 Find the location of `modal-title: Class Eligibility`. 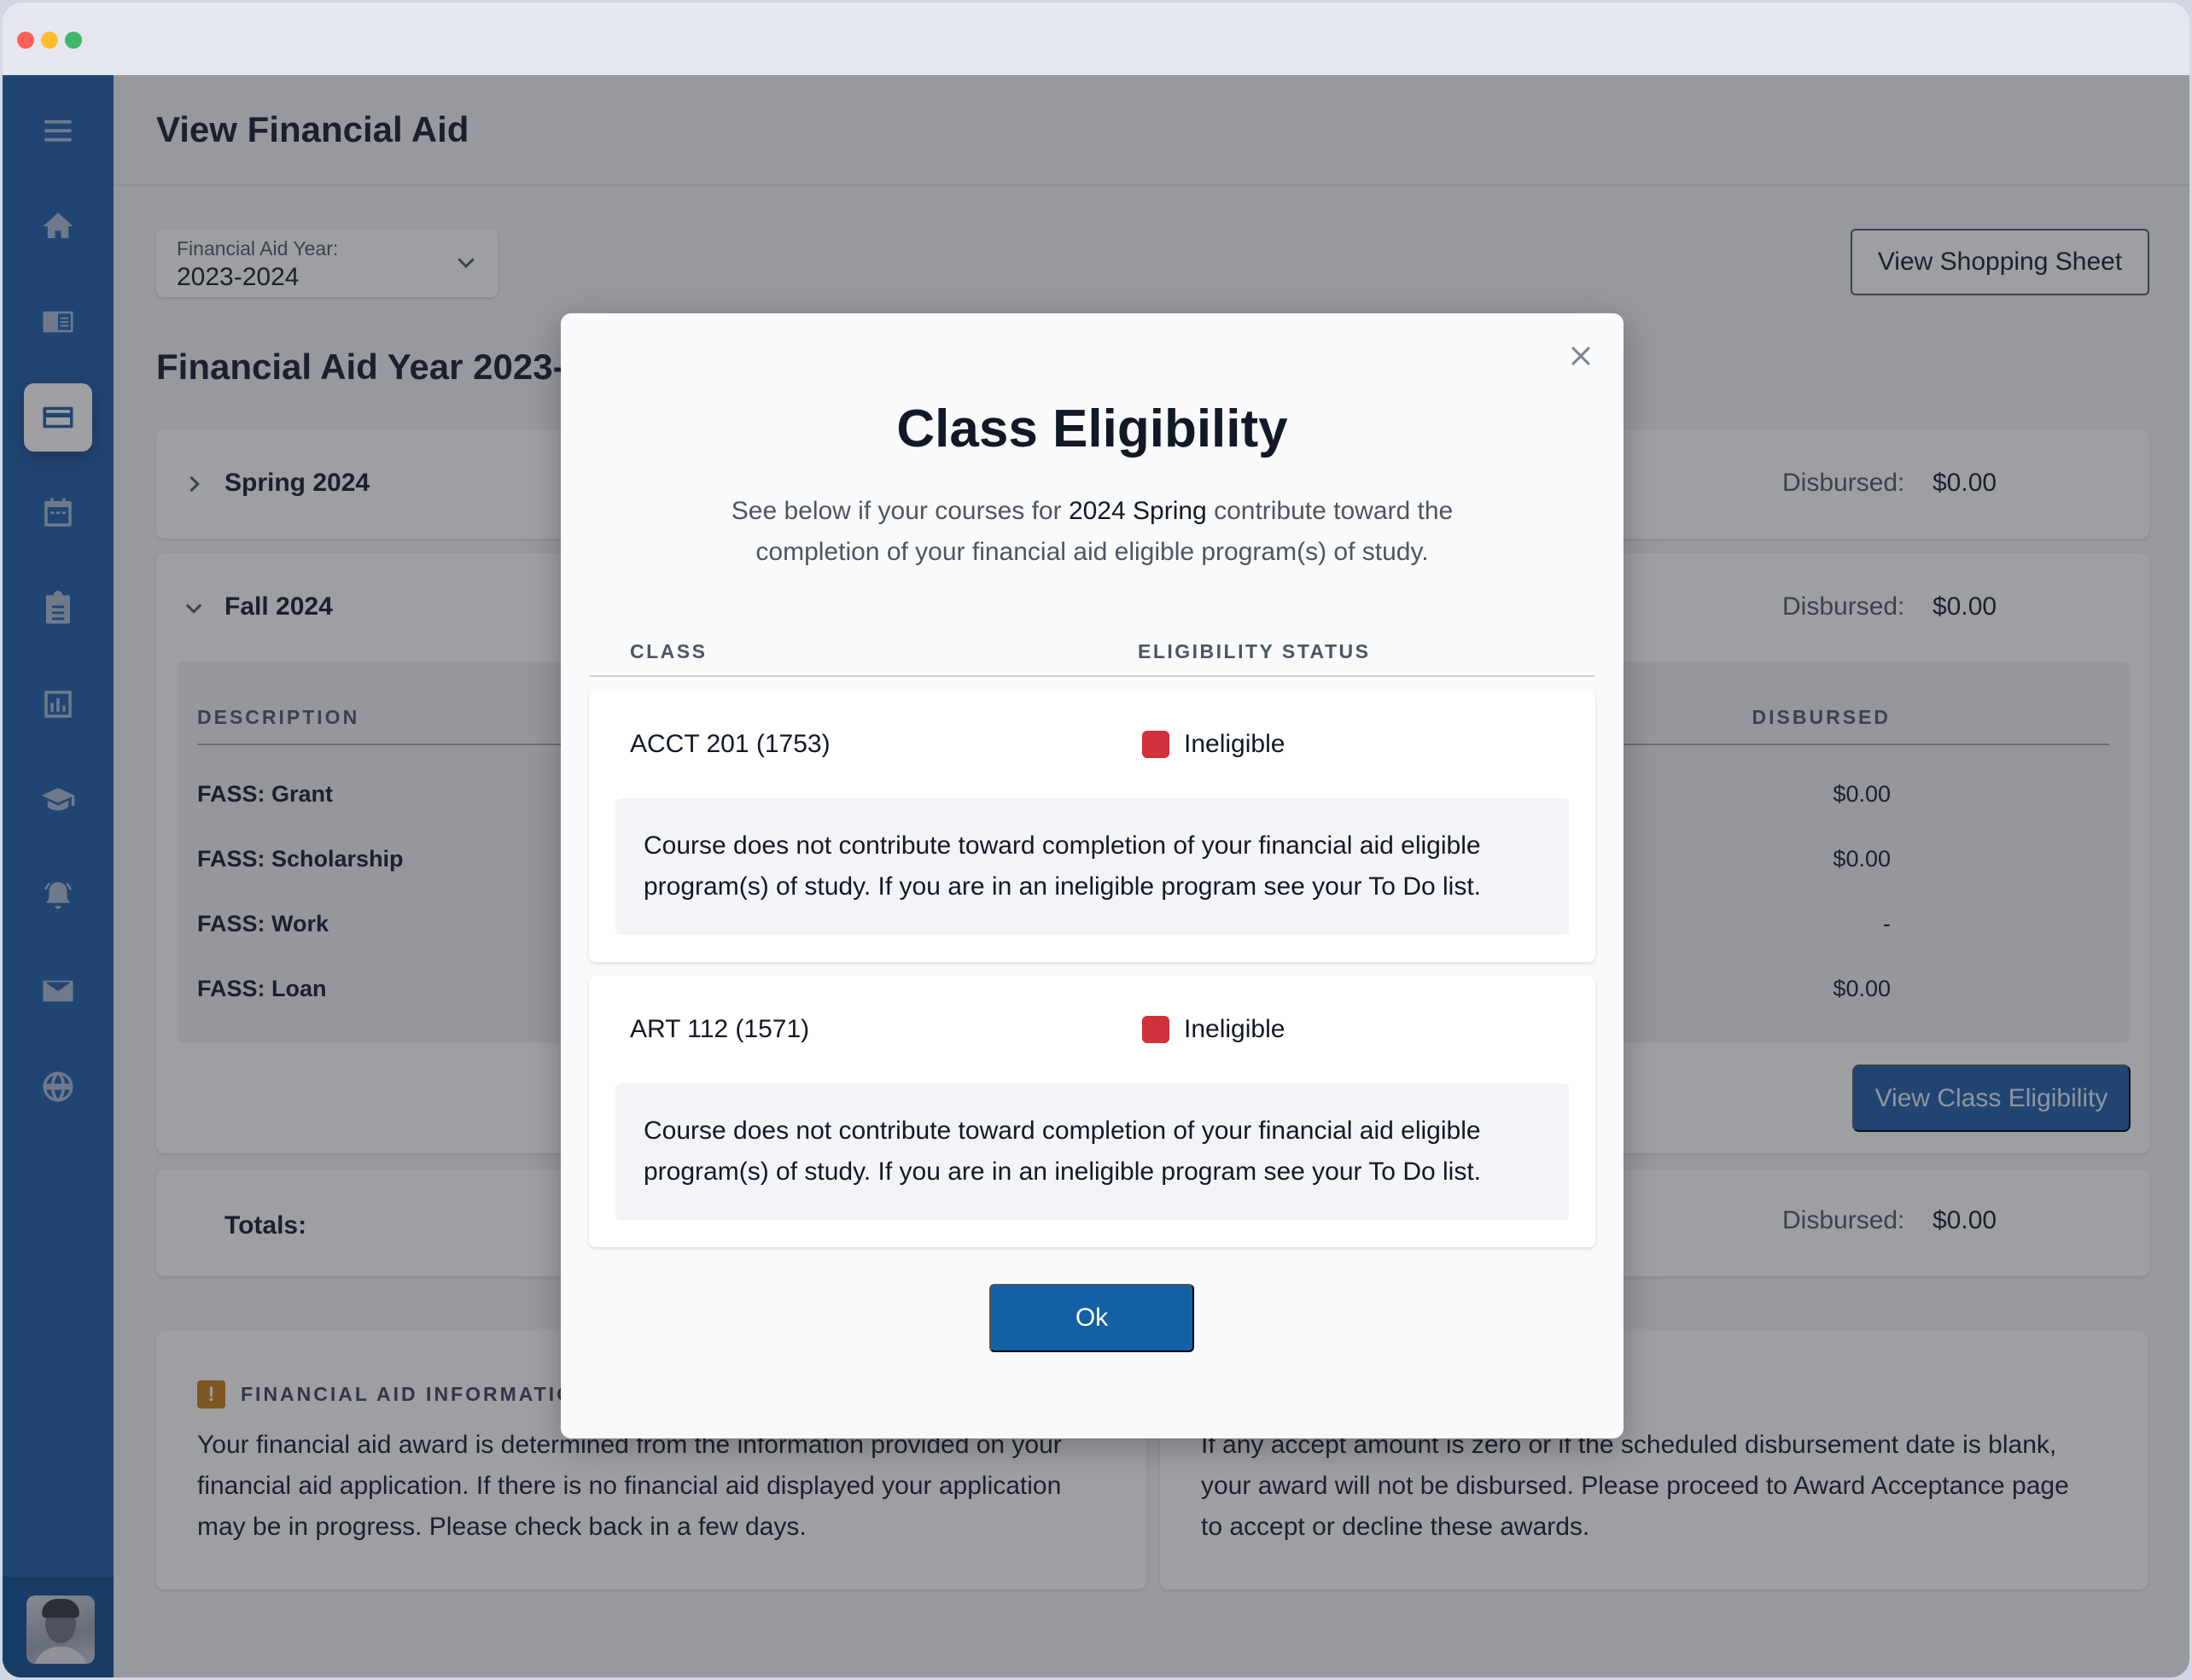

modal-title: Class Eligibility is located at coordinates (1092, 429).